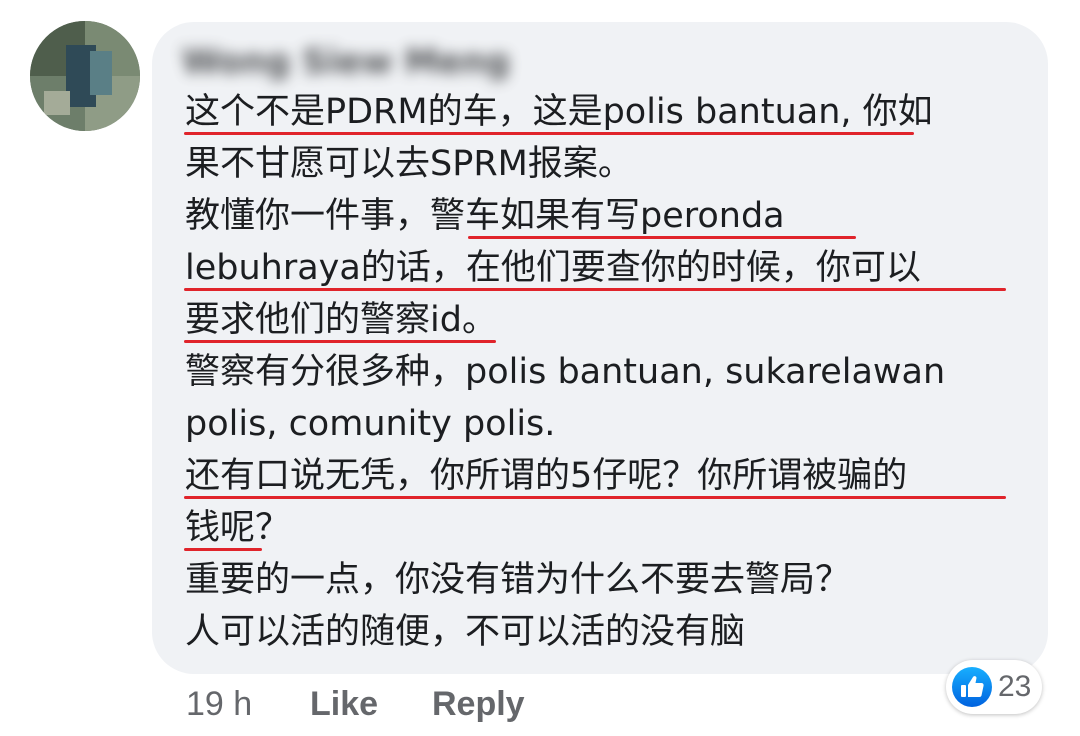 This screenshot has width=1080, height=736. Describe the element at coordinates (478, 704) in the screenshot. I see `reply-button: Reply` at that location.